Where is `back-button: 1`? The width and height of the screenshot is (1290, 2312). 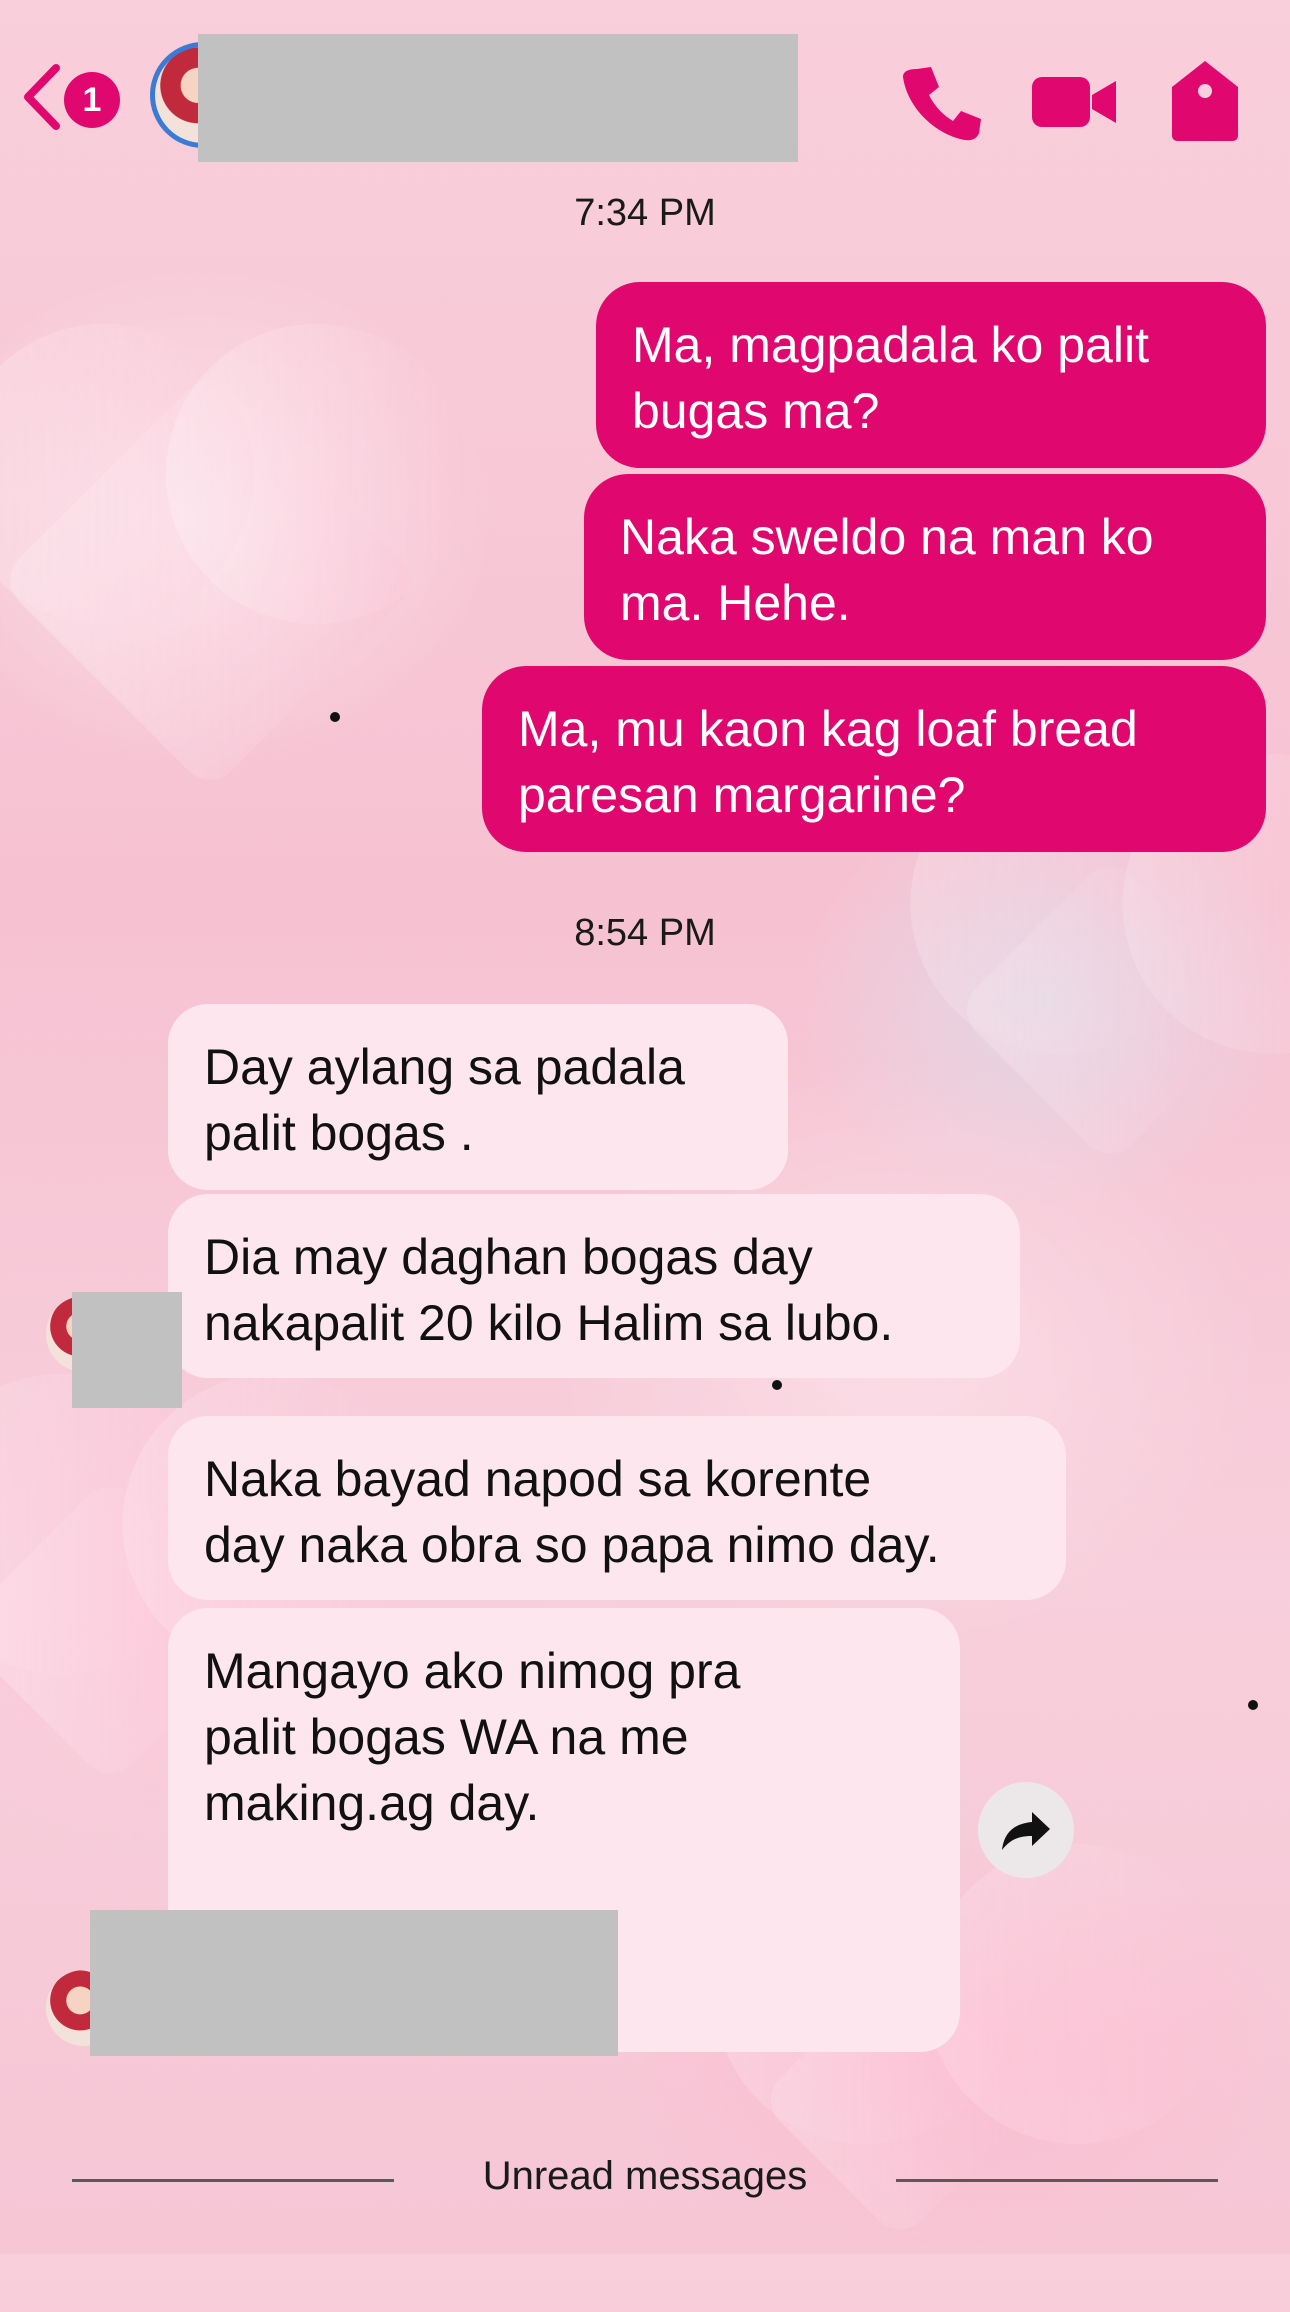
back-button: 1 is located at coordinates (77, 97).